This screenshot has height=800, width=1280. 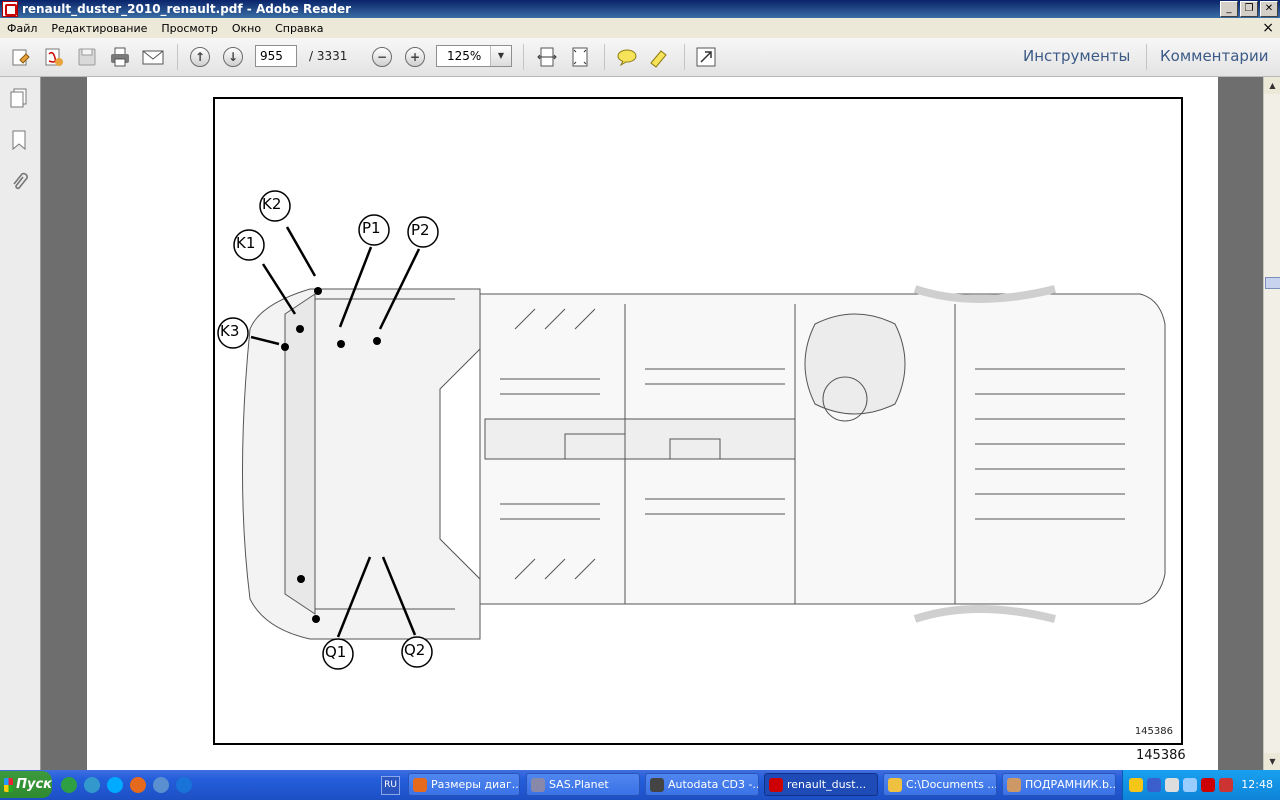 What do you see at coordinates (138, 785) in the screenshot?
I see `firefox-icon` at bounding box center [138, 785].